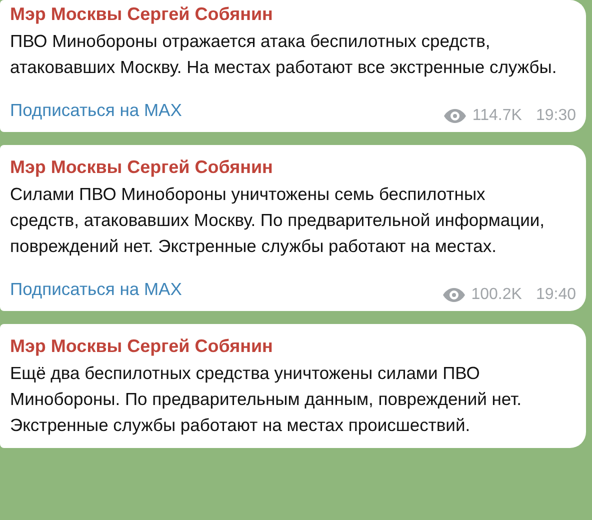 The height and width of the screenshot is (520, 592). What do you see at coordinates (496, 295) in the screenshot?
I see `view-count: 100.2K` at bounding box center [496, 295].